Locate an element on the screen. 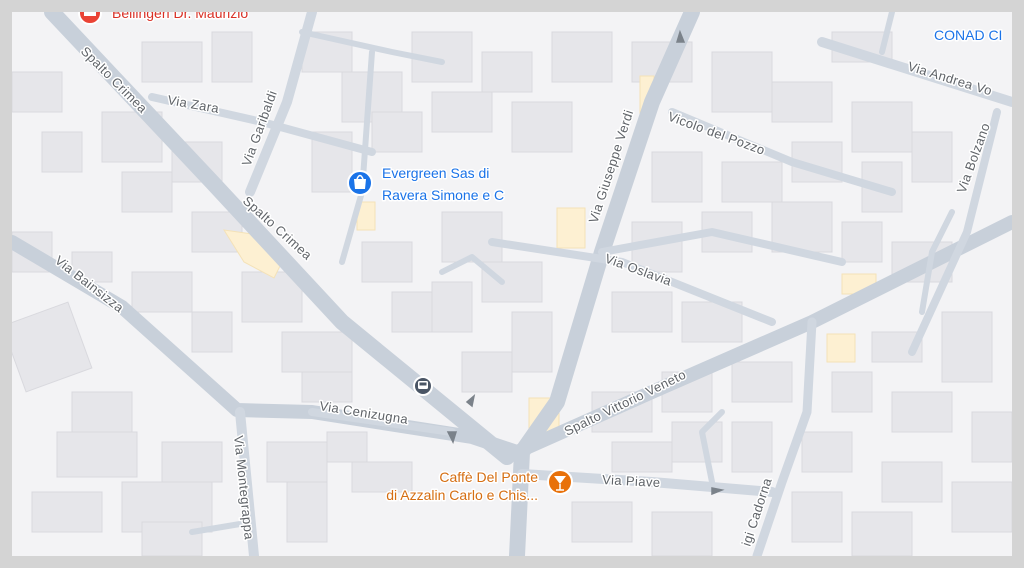 The height and width of the screenshot is (568, 1024). poi-evergreen-label-line1: Evergreen Sas di is located at coordinates (435, 173).